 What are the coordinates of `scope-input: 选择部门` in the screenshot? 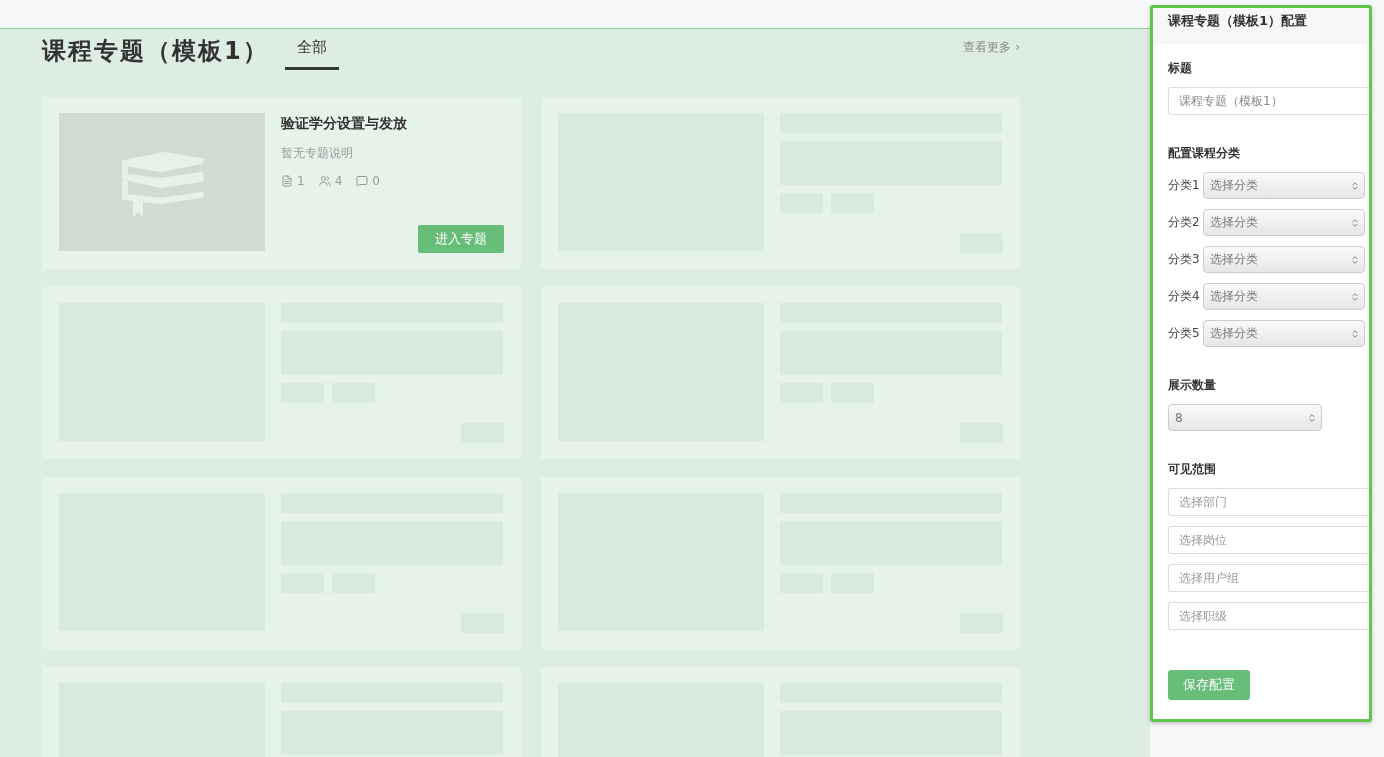 It's located at (1268, 502).